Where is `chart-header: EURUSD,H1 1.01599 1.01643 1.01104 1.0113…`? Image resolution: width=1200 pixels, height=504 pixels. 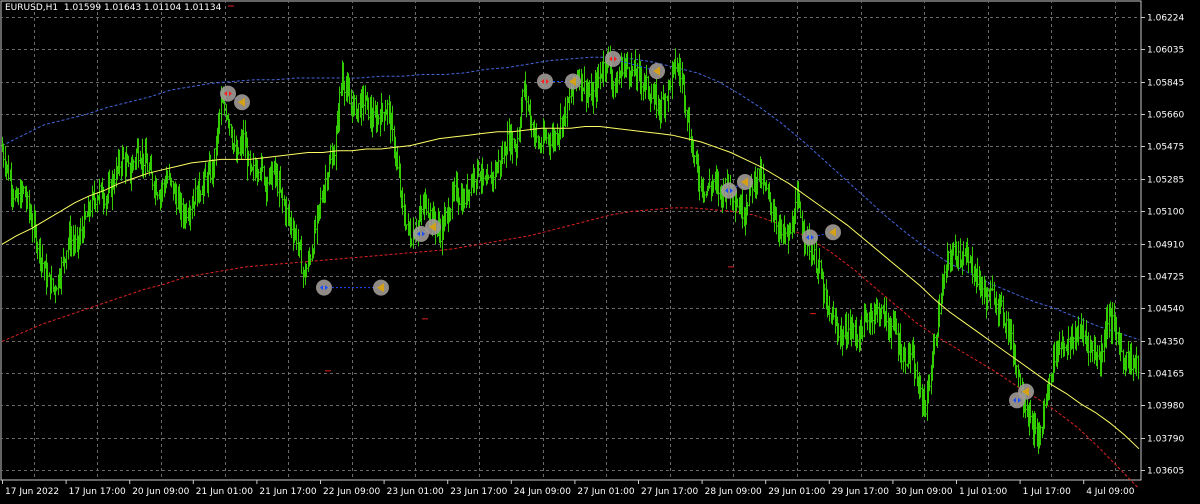 chart-header: EURUSD,H1 1.01599 1.01643 1.01104 1.0113… is located at coordinates (113, 8).